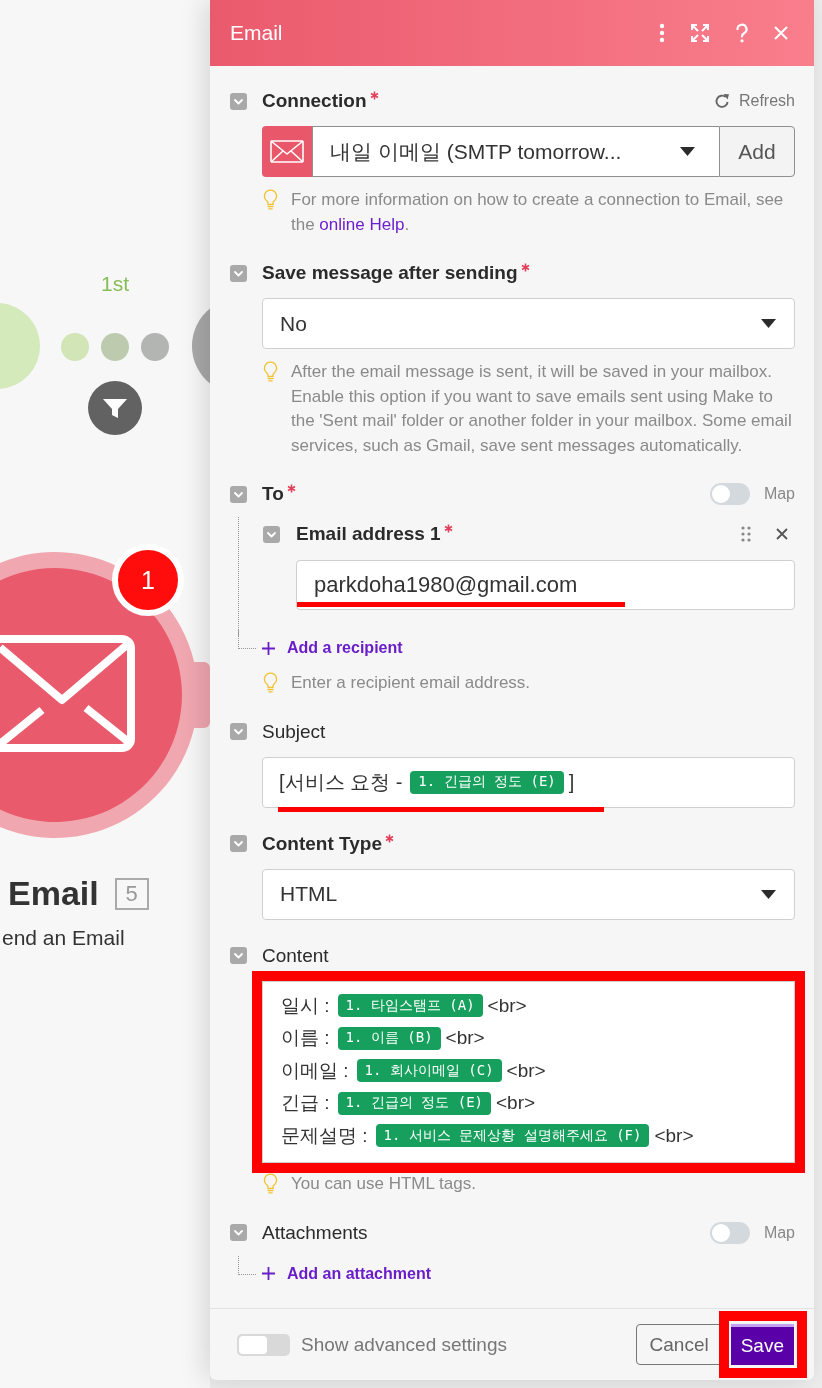 The width and height of the screenshot is (822, 1388). Describe the element at coordinates (53, 893) in the screenshot. I see `module-title: Email` at that location.